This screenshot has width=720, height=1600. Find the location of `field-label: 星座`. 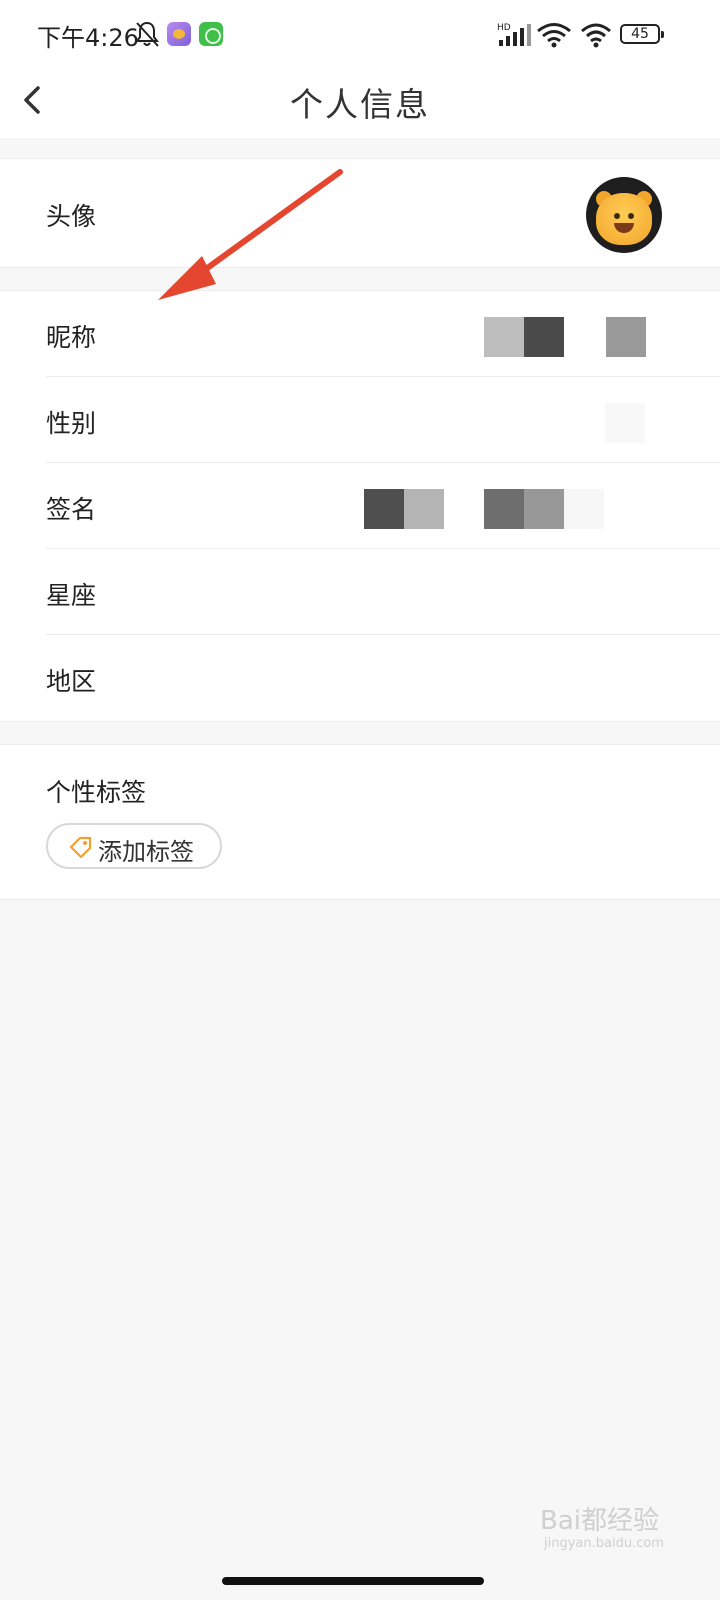

field-label: 星座 is located at coordinates (71, 595).